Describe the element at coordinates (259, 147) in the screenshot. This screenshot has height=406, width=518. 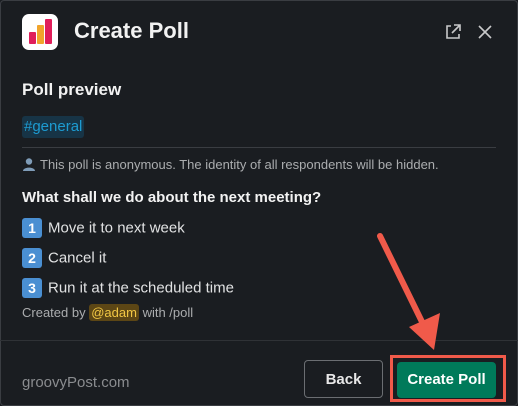
I see `section-divider` at that location.